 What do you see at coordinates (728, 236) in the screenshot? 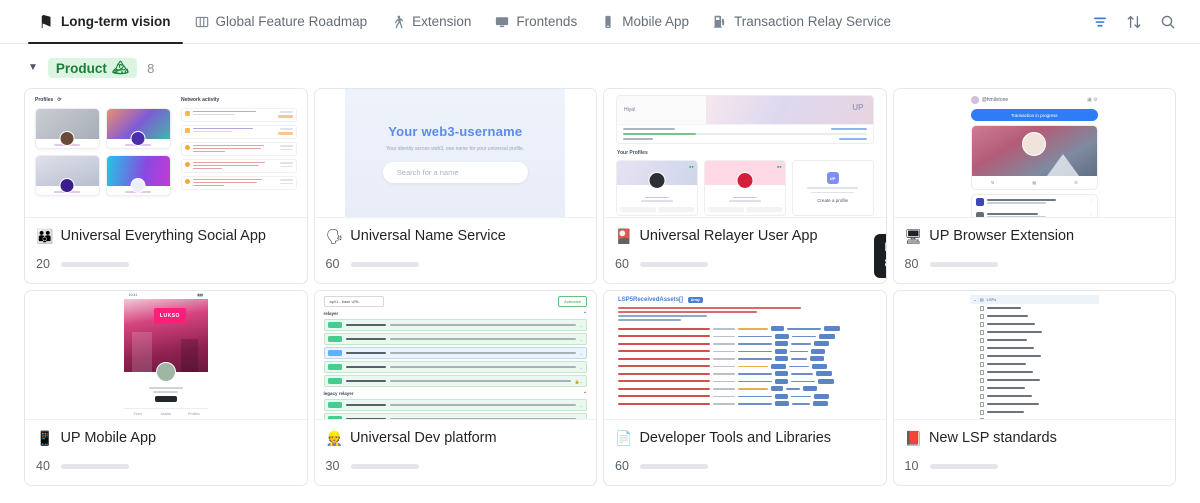
I see `card-title: Universal Relayer User App` at bounding box center [728, 236].